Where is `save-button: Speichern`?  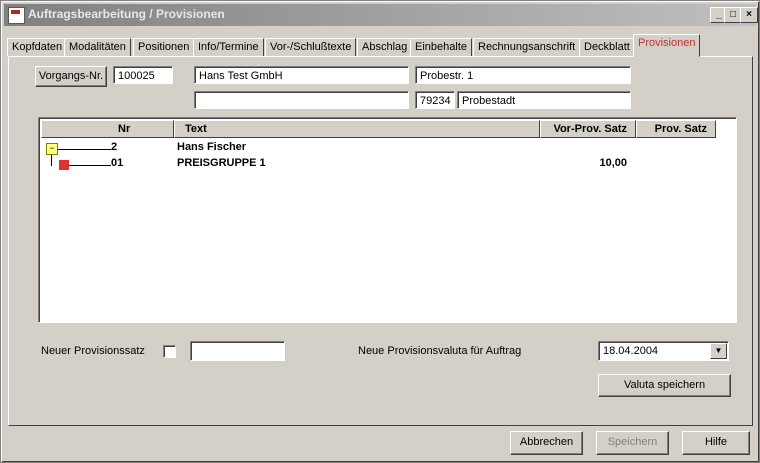
save-button: Speichern is located at coordinates (632, 443).